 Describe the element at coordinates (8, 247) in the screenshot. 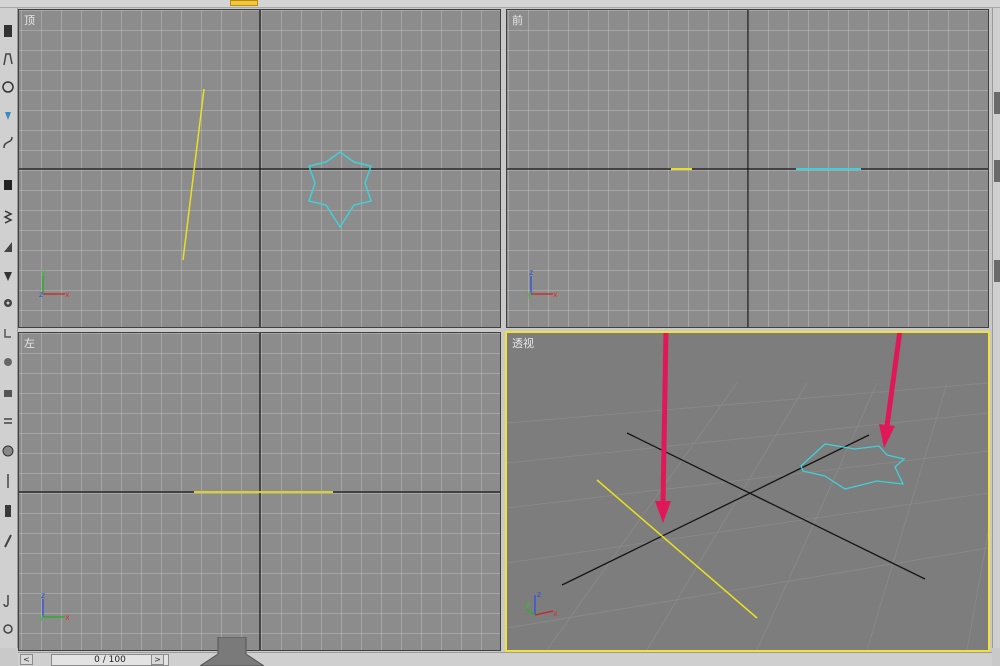

I see `wedge-icon` at that location.